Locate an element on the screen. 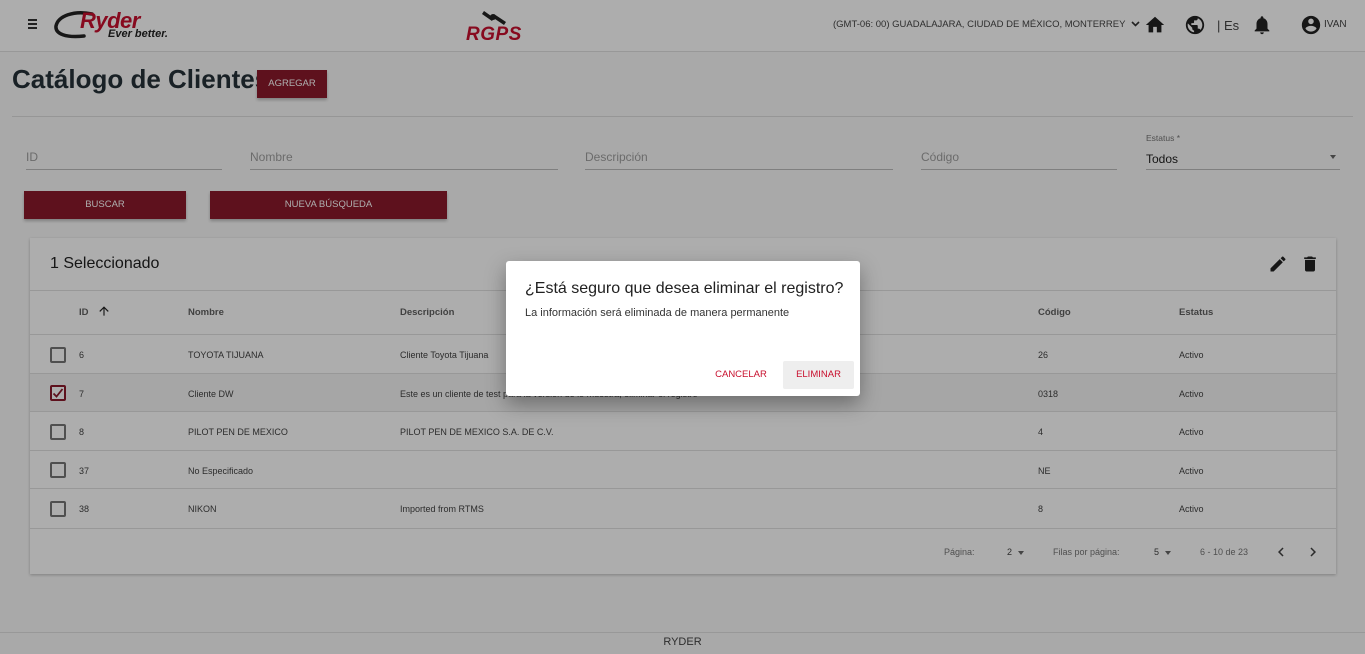 The image size is (1365, 654). confirm-delete-button: ELIMINAR is located at coordinates (818, 375).